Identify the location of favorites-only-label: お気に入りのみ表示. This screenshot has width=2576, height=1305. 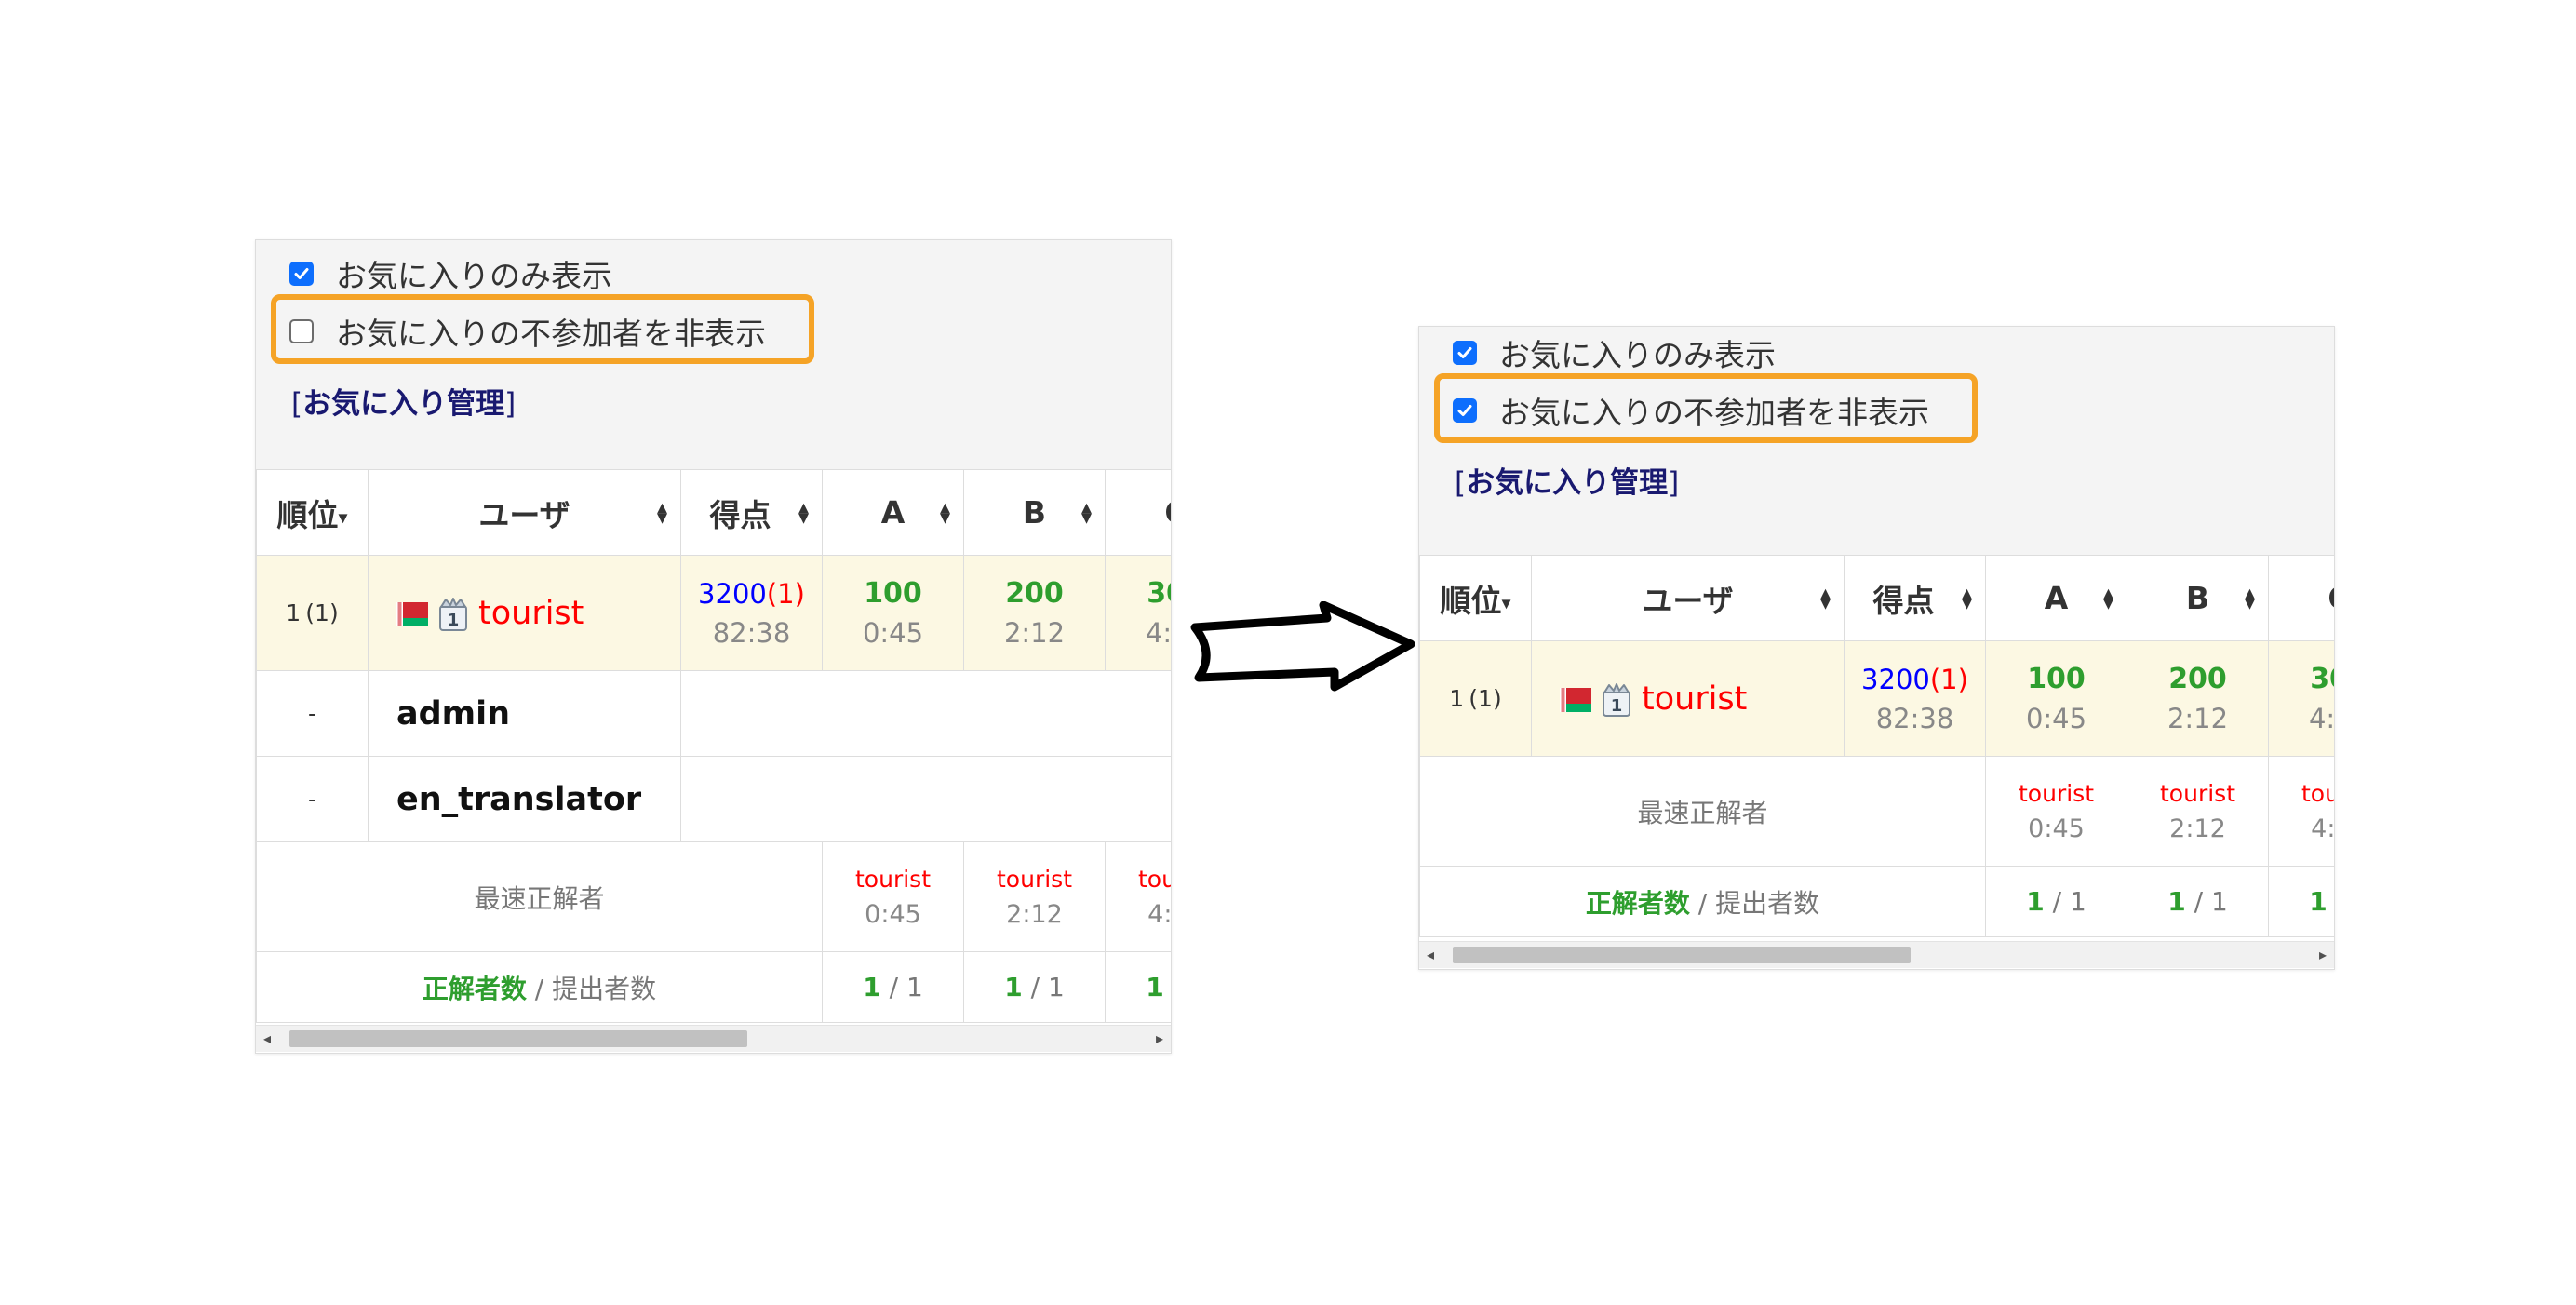
(1637, 355).